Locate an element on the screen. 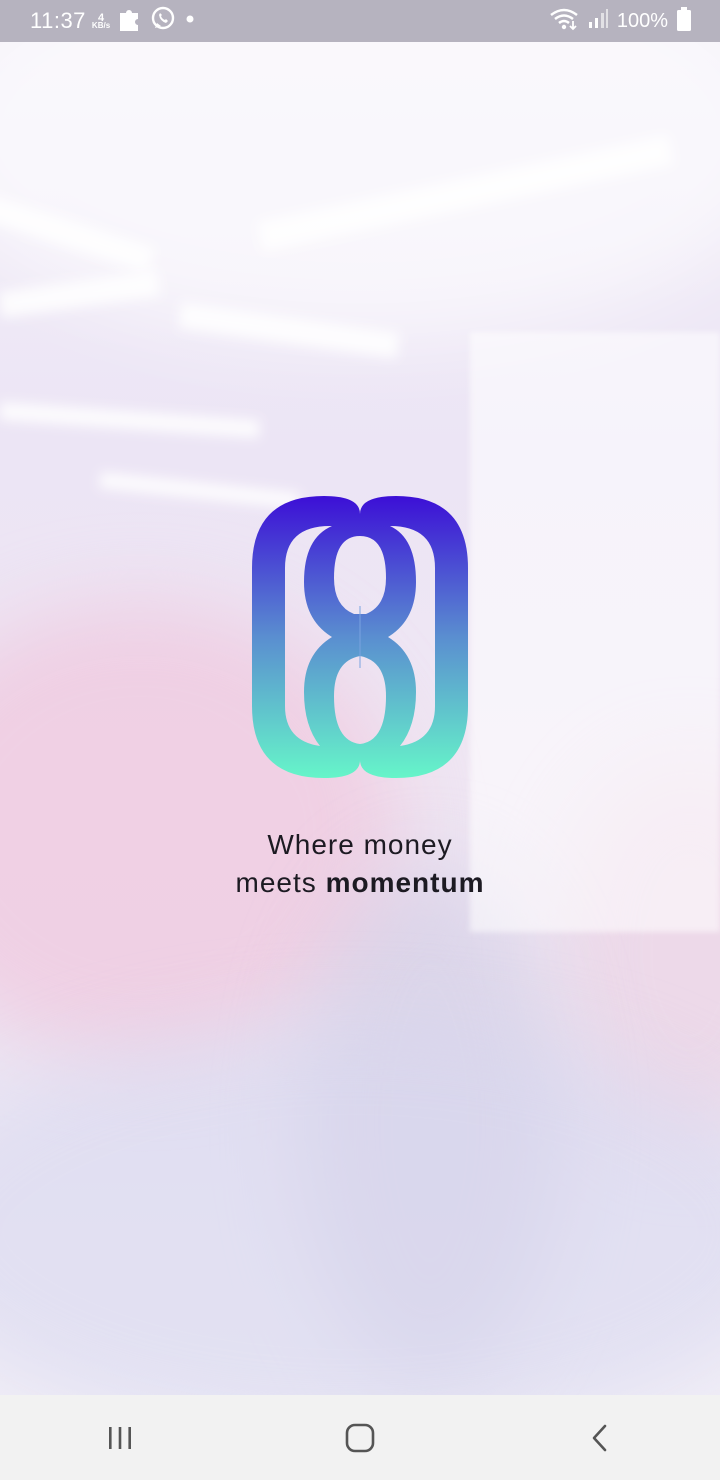 This screenshot has height=1480, width=720. puzzle-icon is located at coordinates (130, 21).